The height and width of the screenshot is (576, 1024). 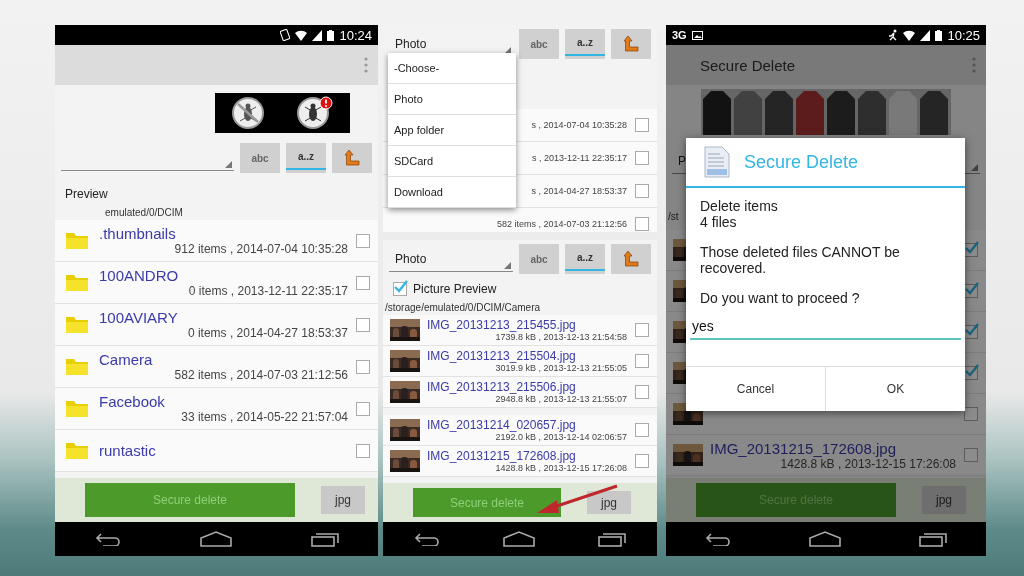 What do you see at coordinates (679, 35) in the screenshot?
I see `network-type: 3G` at bounding box center [679, 35].